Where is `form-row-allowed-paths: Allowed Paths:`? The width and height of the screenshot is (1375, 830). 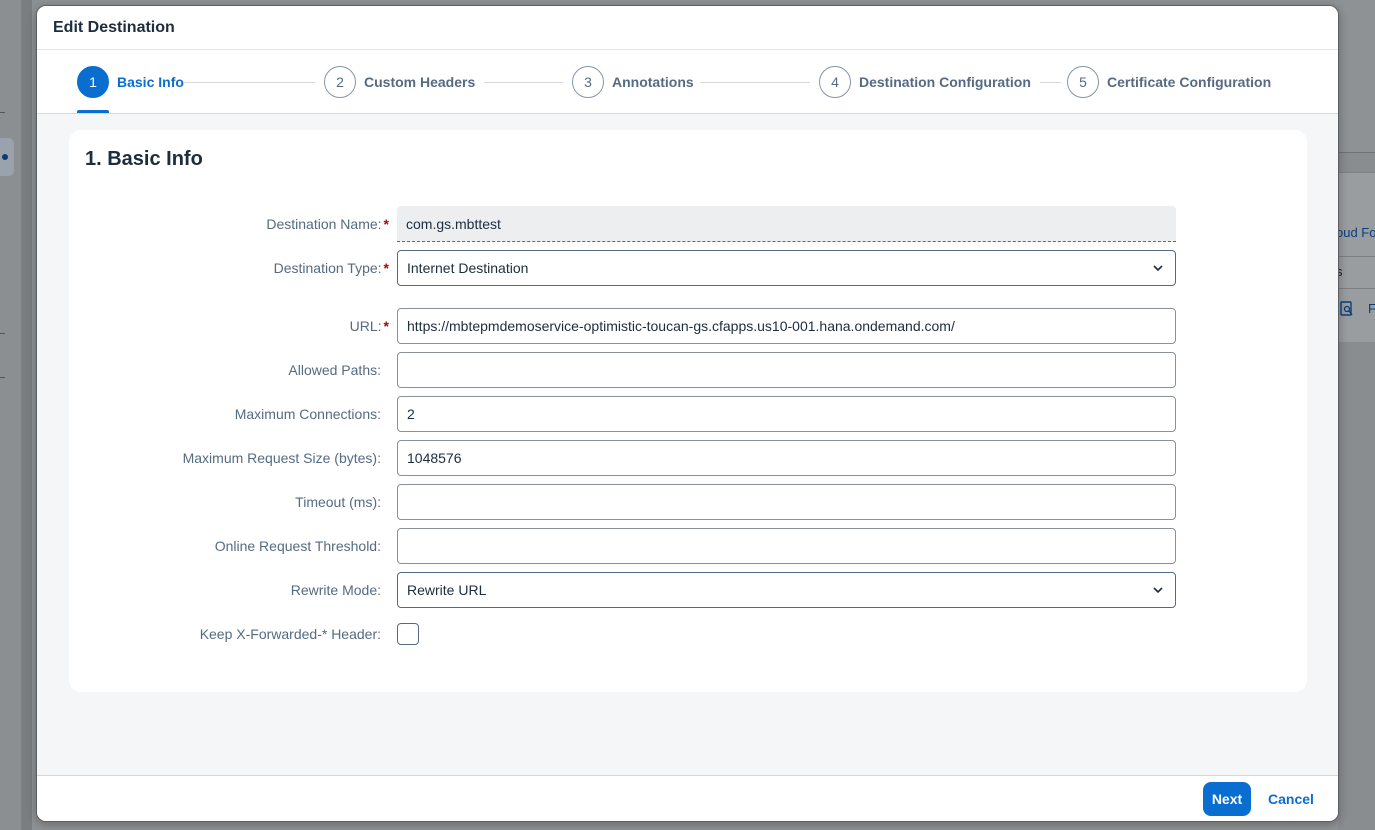 form-row-allowed-paths: Allowed Paths: is located at coordinates (688, 370).